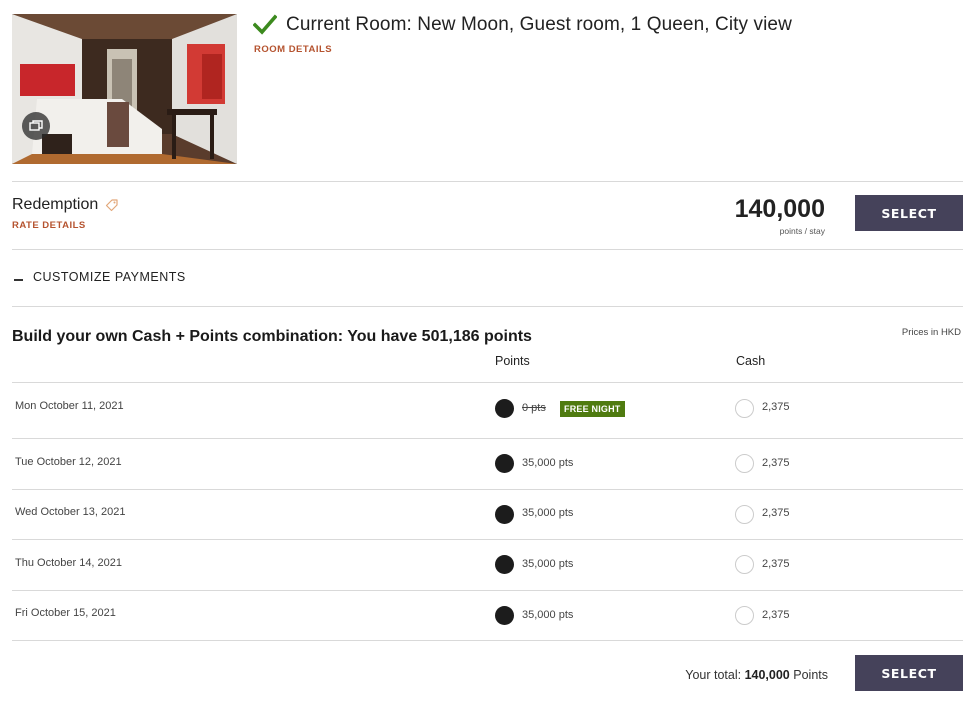 The width and height of the screenshot is (973, 703). What do you see at coordinates (802, 231) in the screenshot?
I see `rate-points-unit: points / stay` at bounding box center [802, 231].